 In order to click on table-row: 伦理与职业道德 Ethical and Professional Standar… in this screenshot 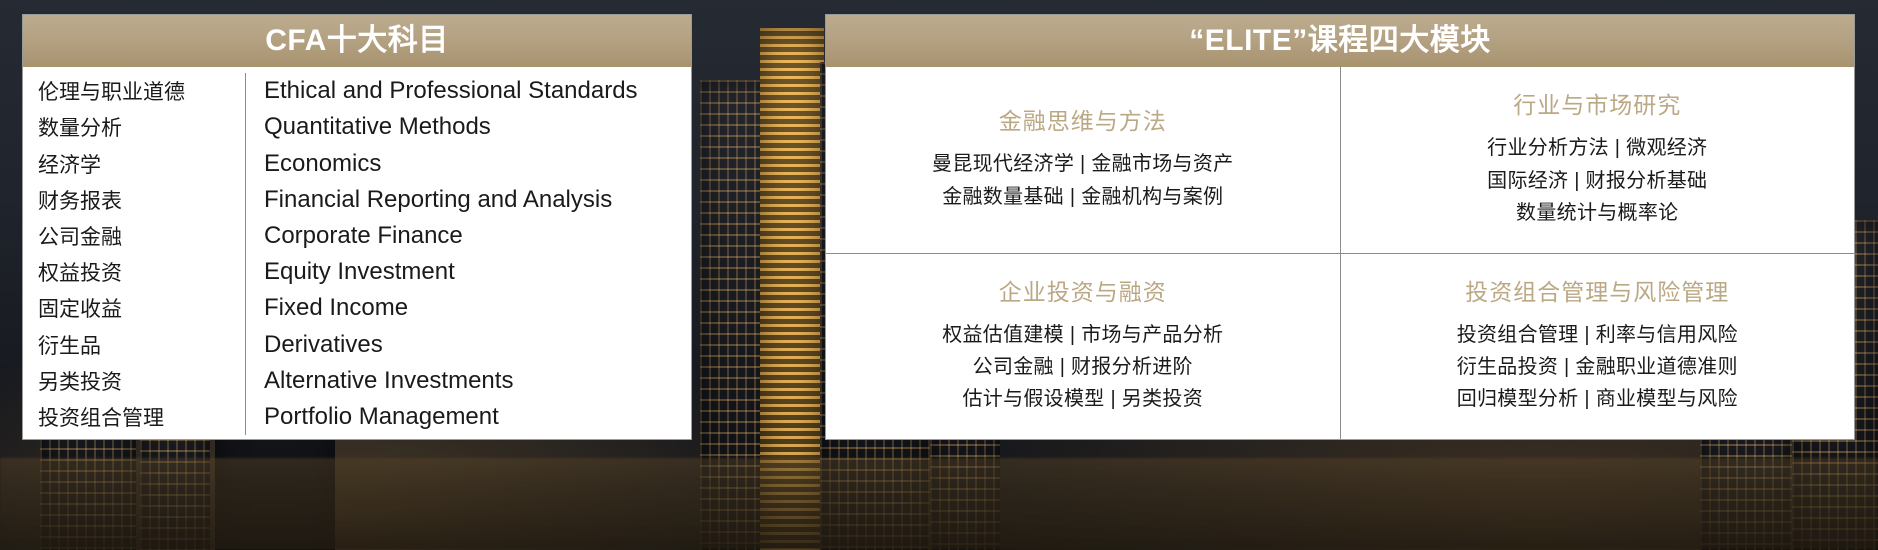, I will do `click(357, 91)`.